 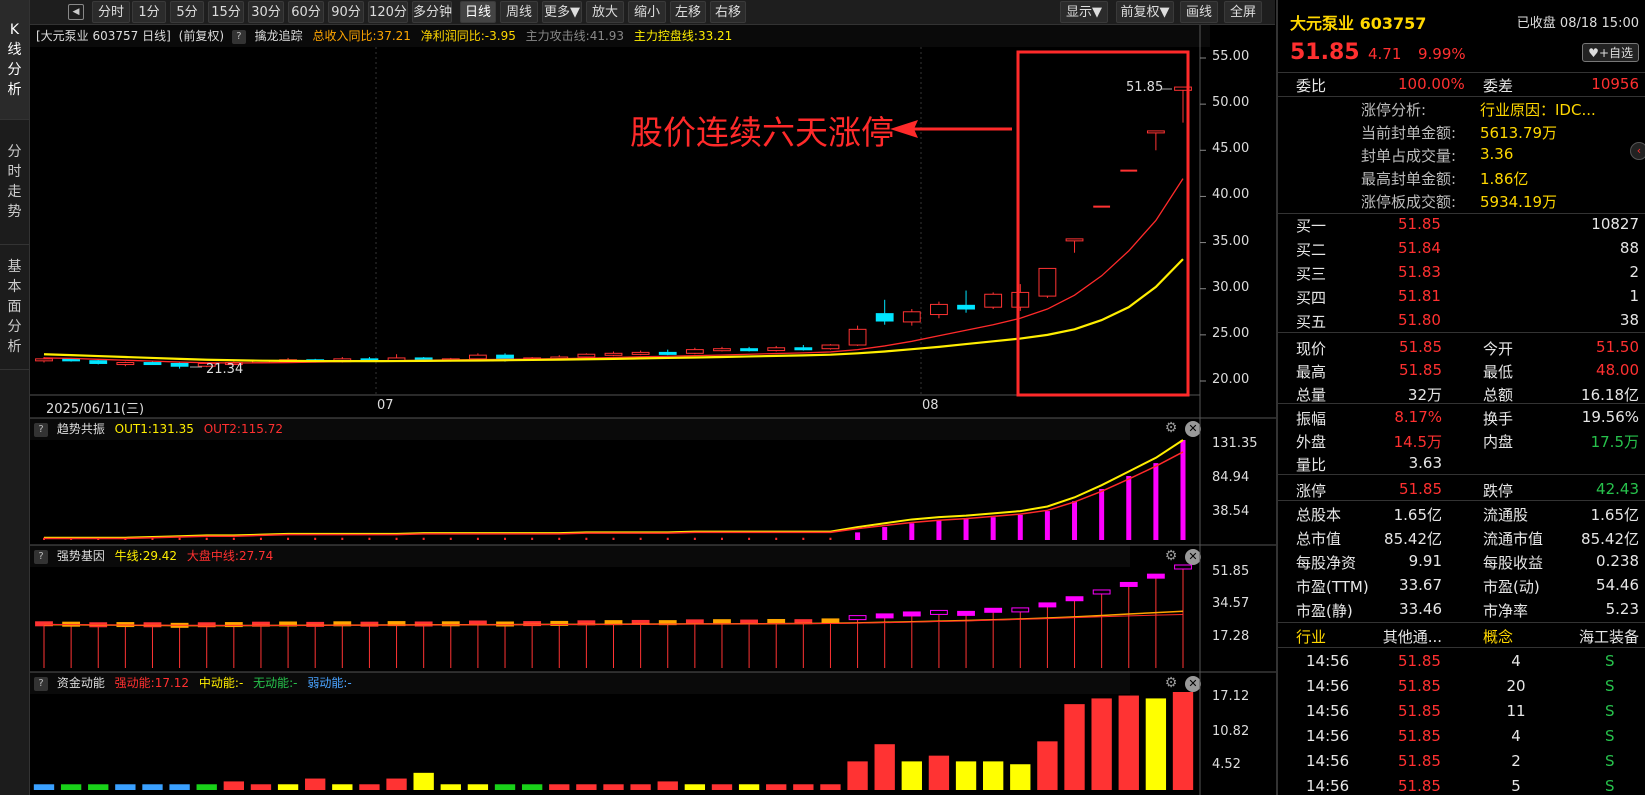 I want to click on weibi-row: 委比 100.00% 委差 10956, so click(x=1467, y=85).